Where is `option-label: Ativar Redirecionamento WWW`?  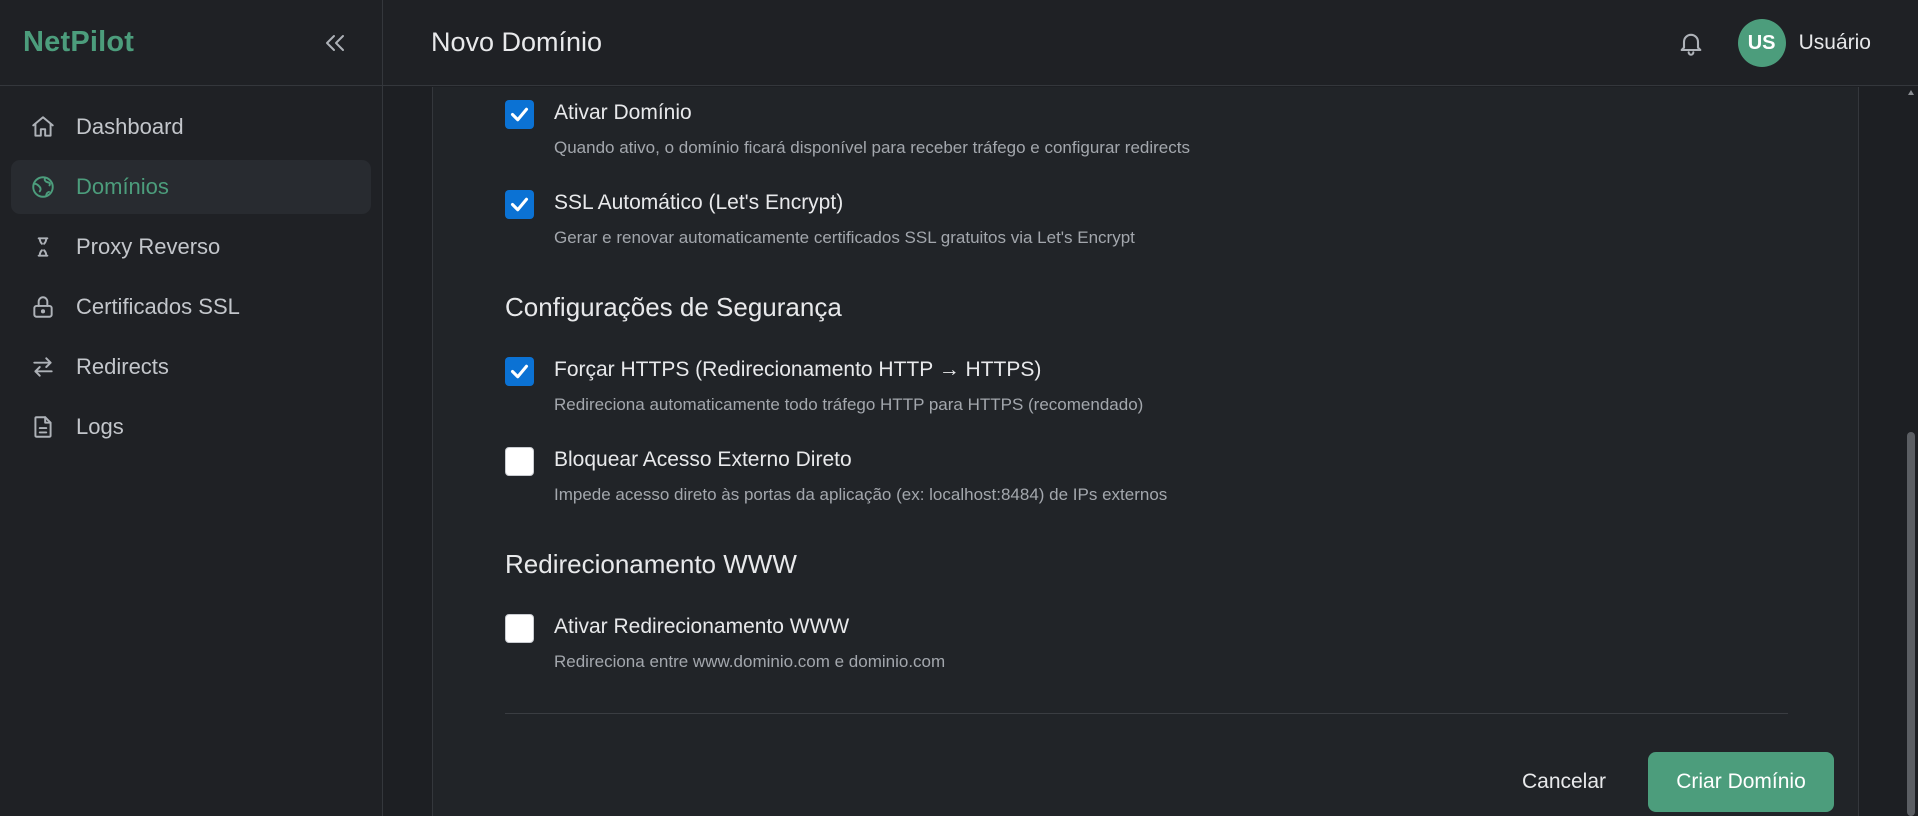 option-label: Ativar Redirecionamento WWW is located at coordinates (701, 627).